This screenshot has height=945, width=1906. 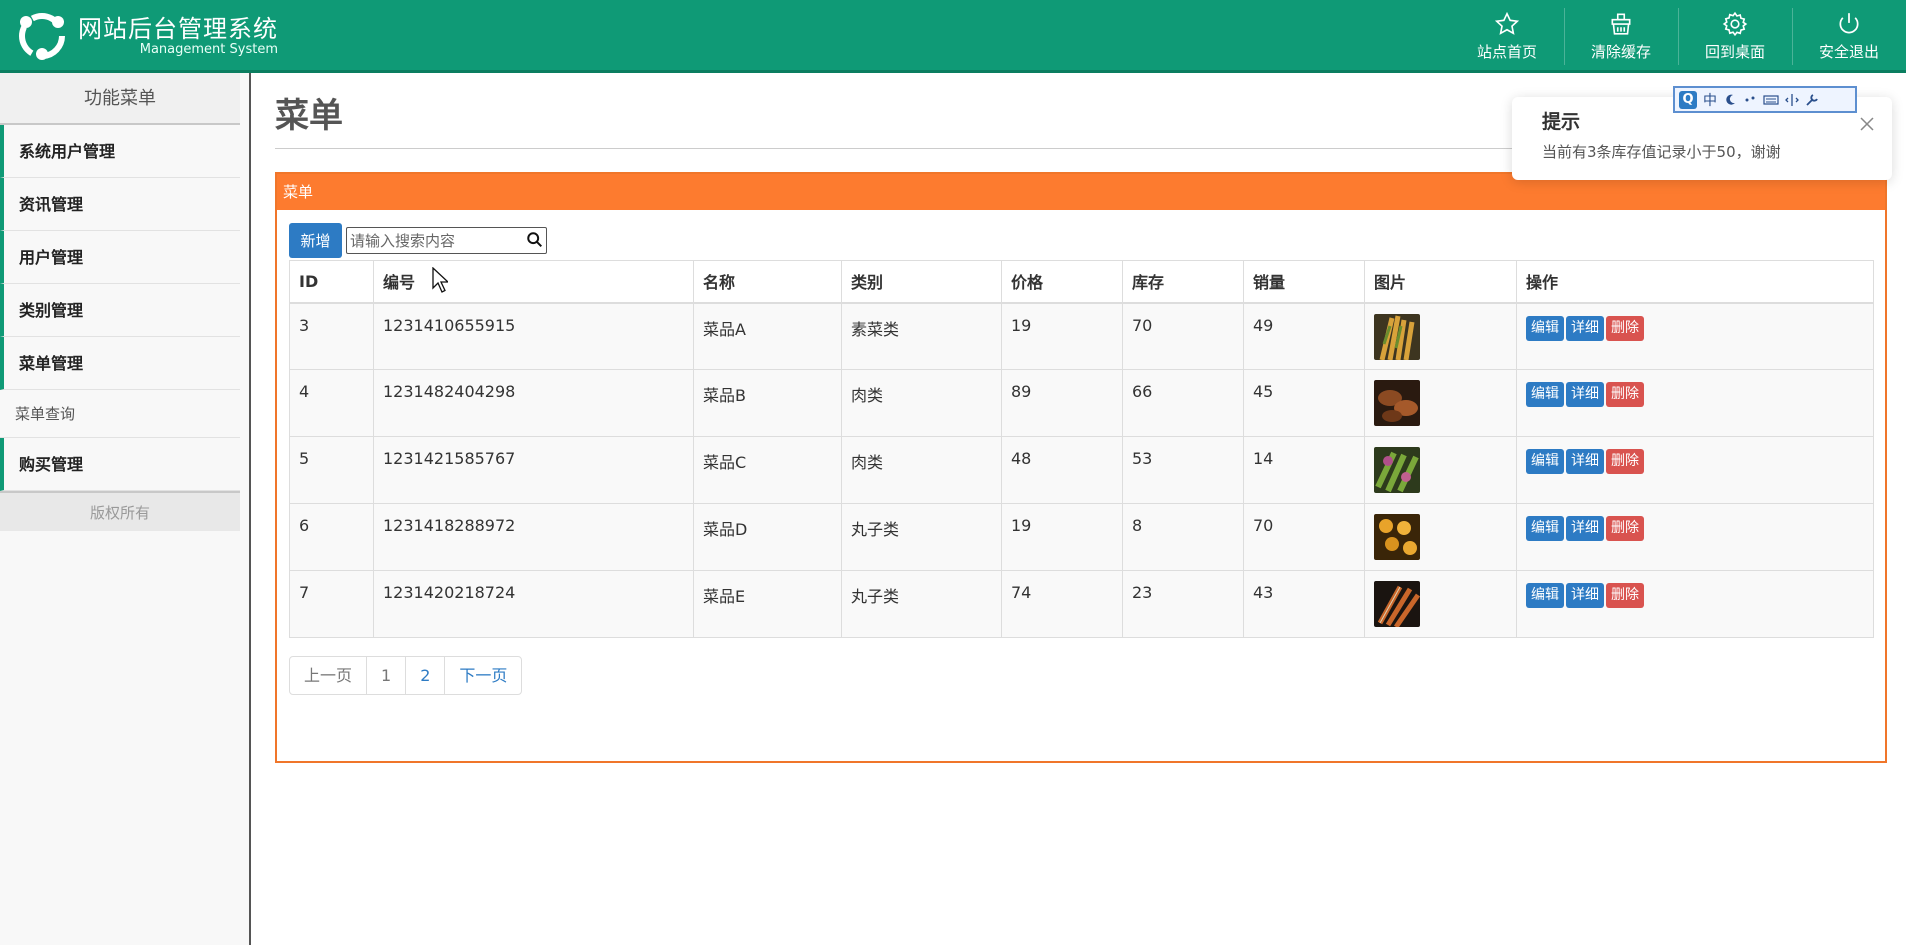 What do you see at coordinates (331, 403) in the screenshot?
I see `cell-id: 4` at bounding box center [331, 403].